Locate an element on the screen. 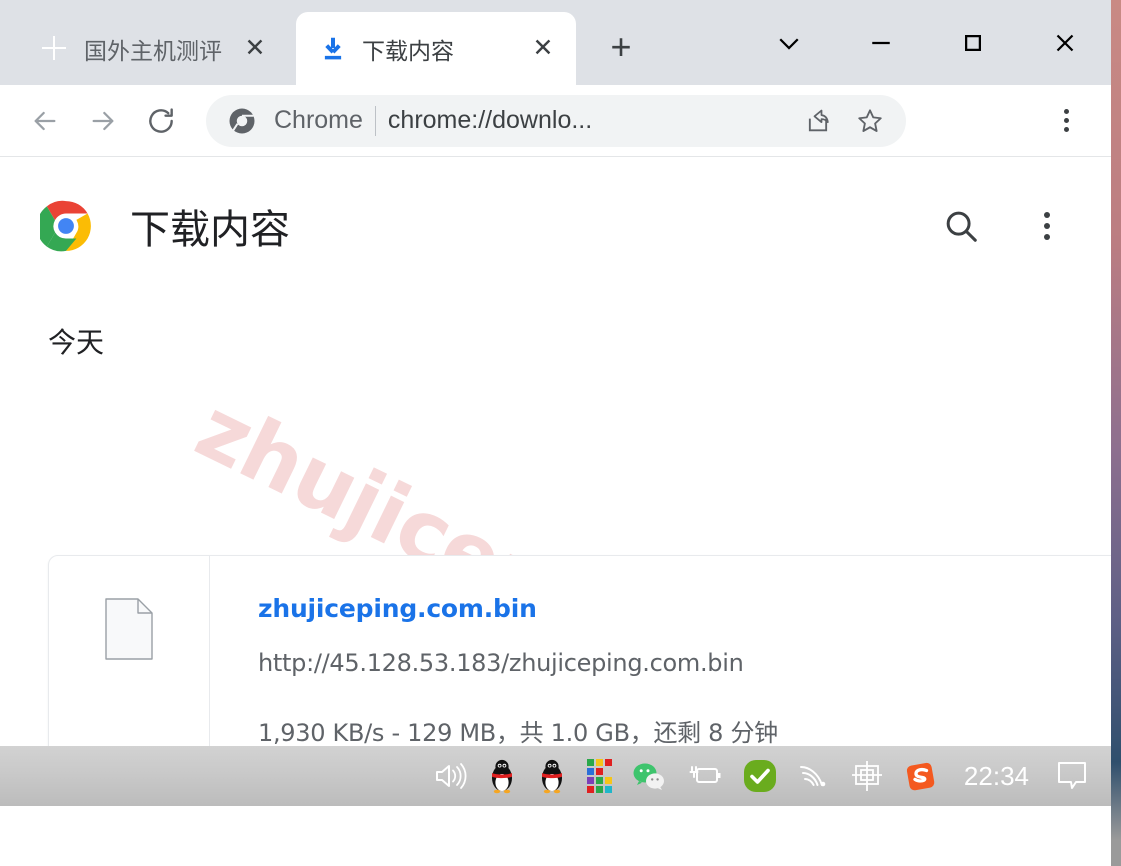  close-window-button is located at coordinates (1065, 42).